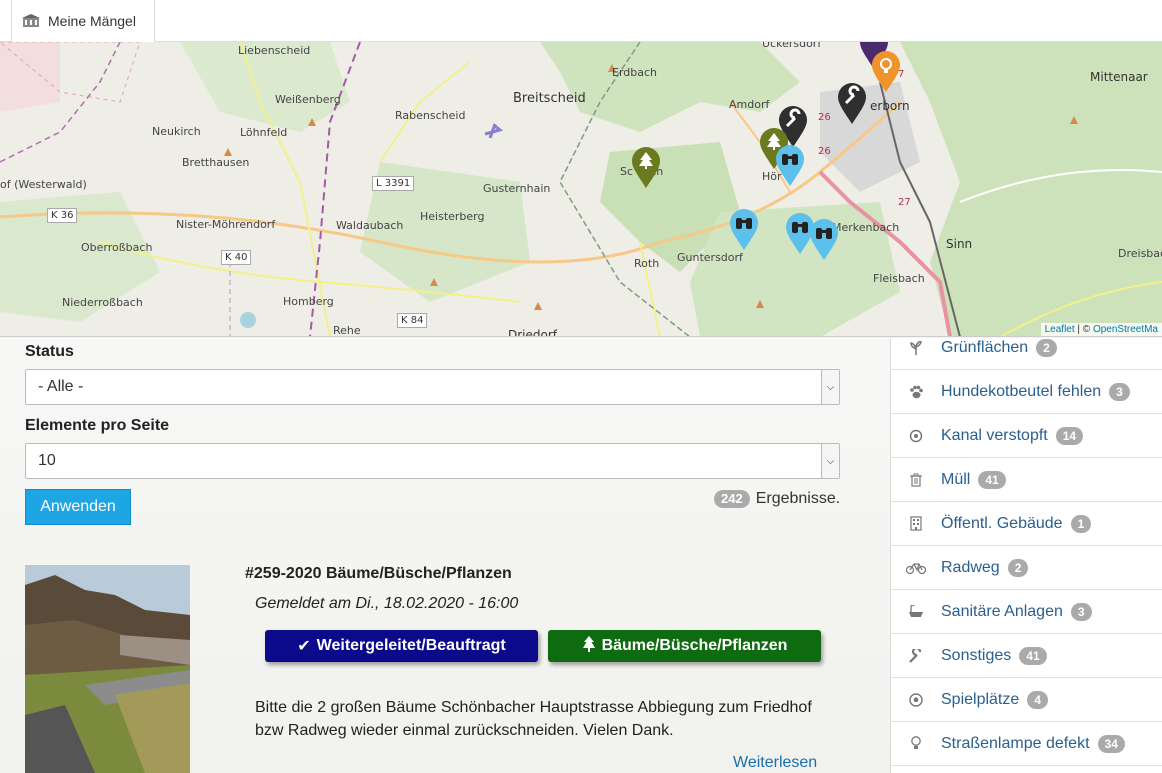 This screenshot has height=773, width=1162. I want to click on item-title: #259-2020 Bäume/Büsche/Pflanzen, so click(378, 574).